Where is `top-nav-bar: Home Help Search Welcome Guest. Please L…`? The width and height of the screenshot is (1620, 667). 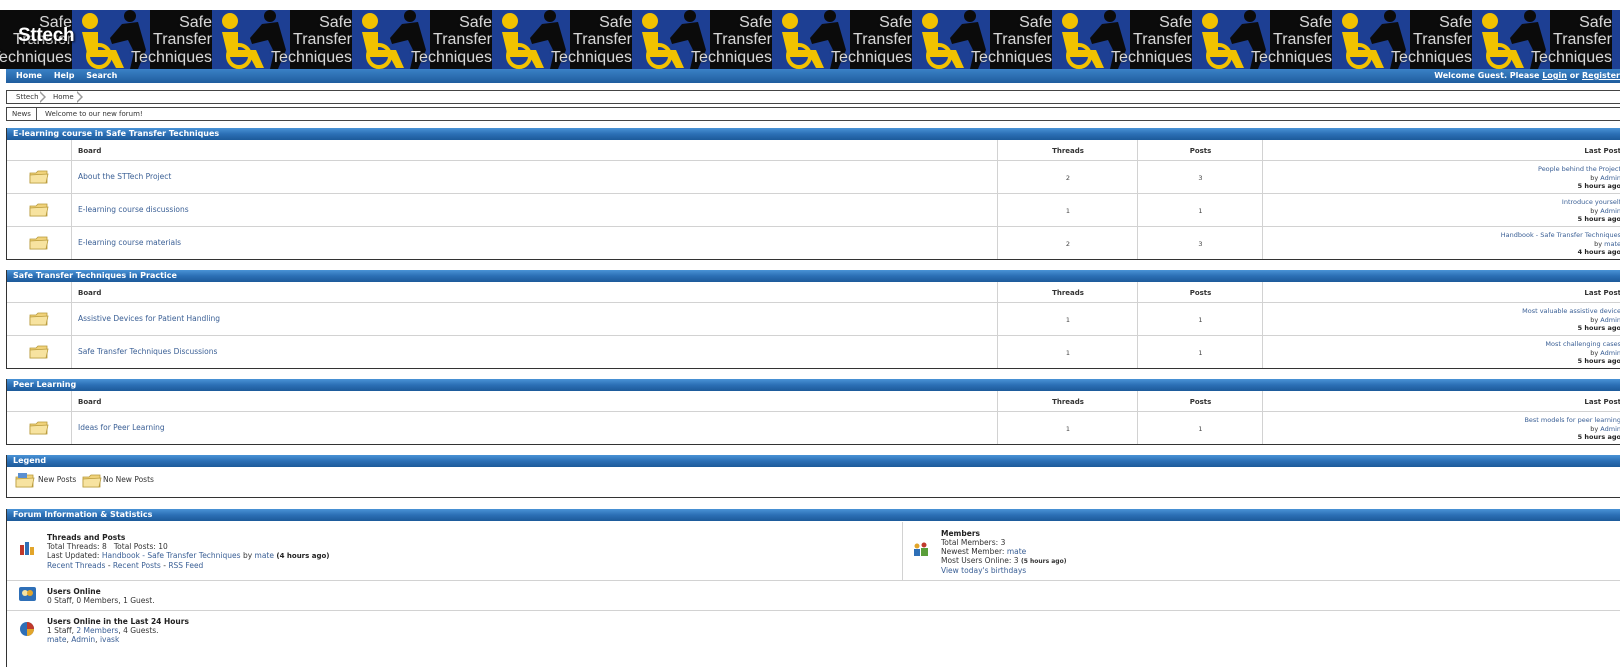
top-nav-bar: Home Help Search Welcome Guest. Please L… is located at coordinates (813, 76).